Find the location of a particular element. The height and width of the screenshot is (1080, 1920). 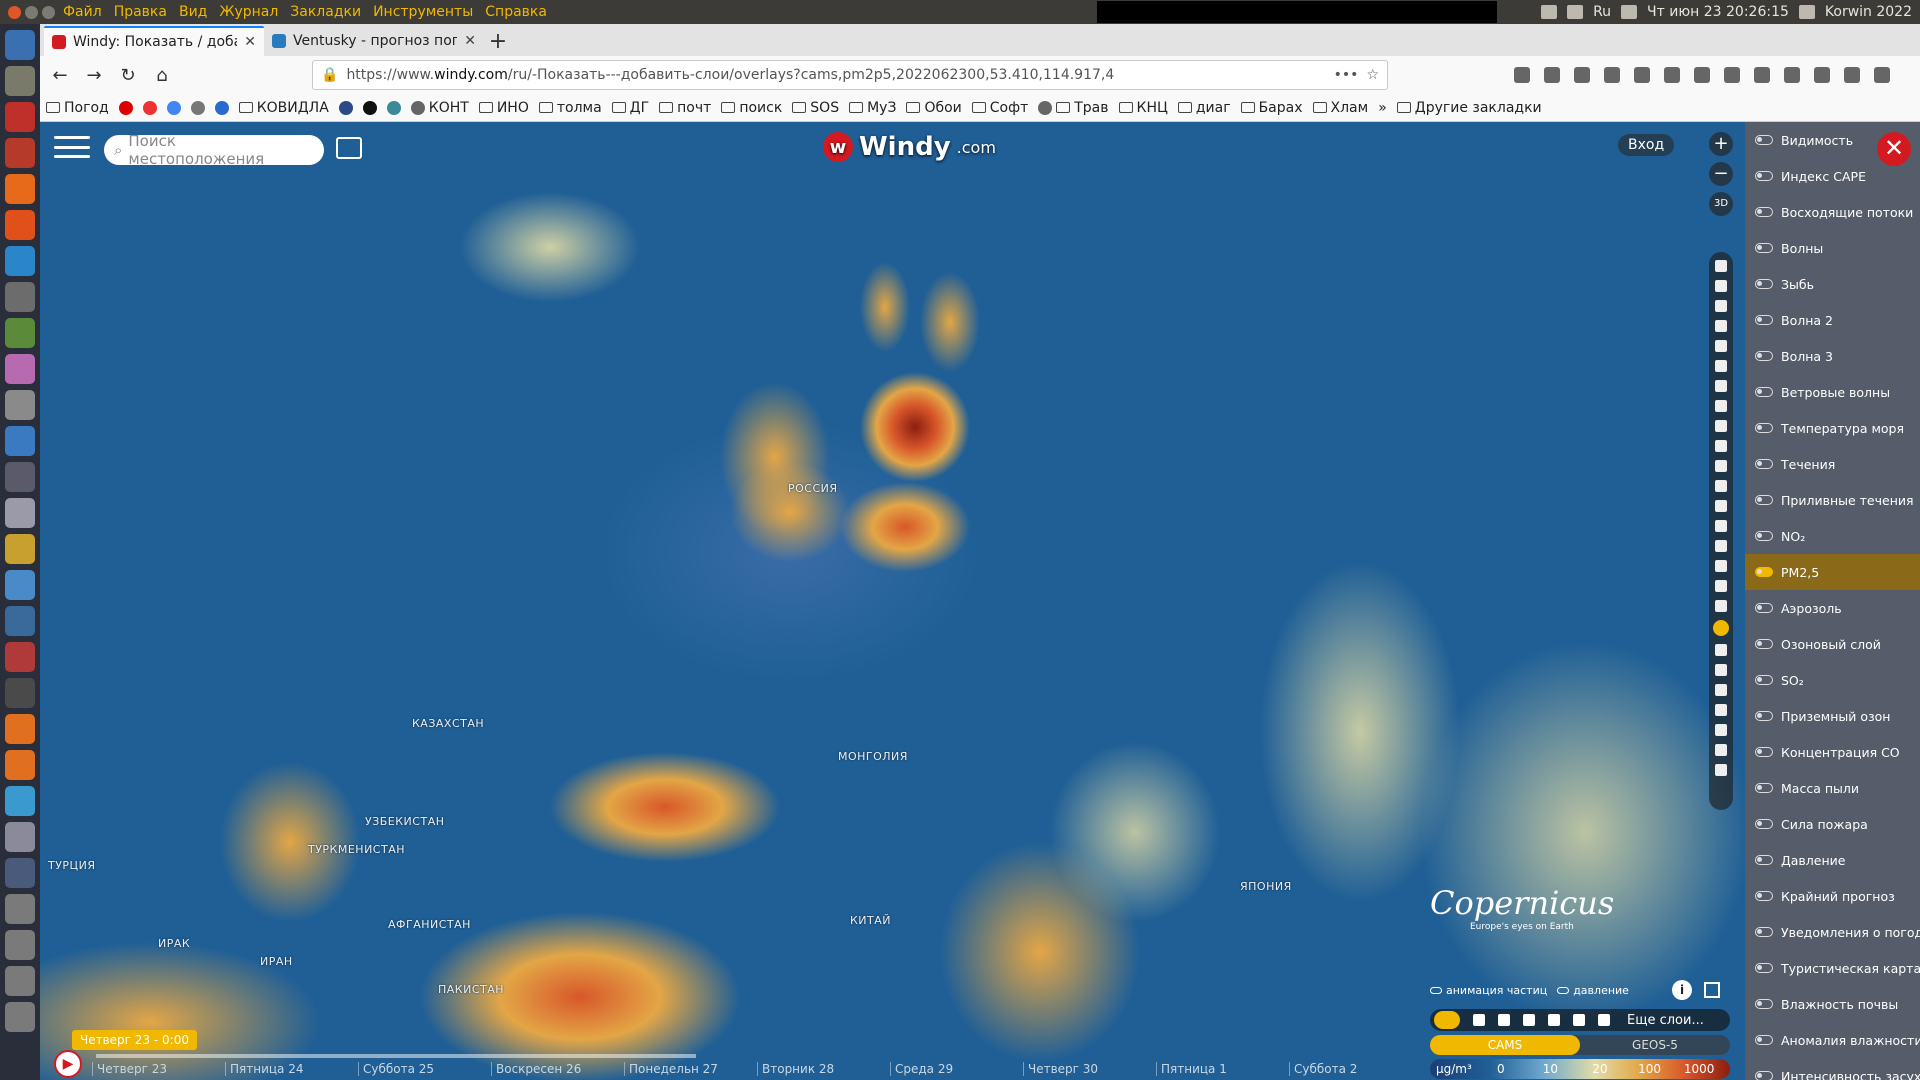

clock: Чт июн 23 20:26:15 is located at coordinates (1718, 12).